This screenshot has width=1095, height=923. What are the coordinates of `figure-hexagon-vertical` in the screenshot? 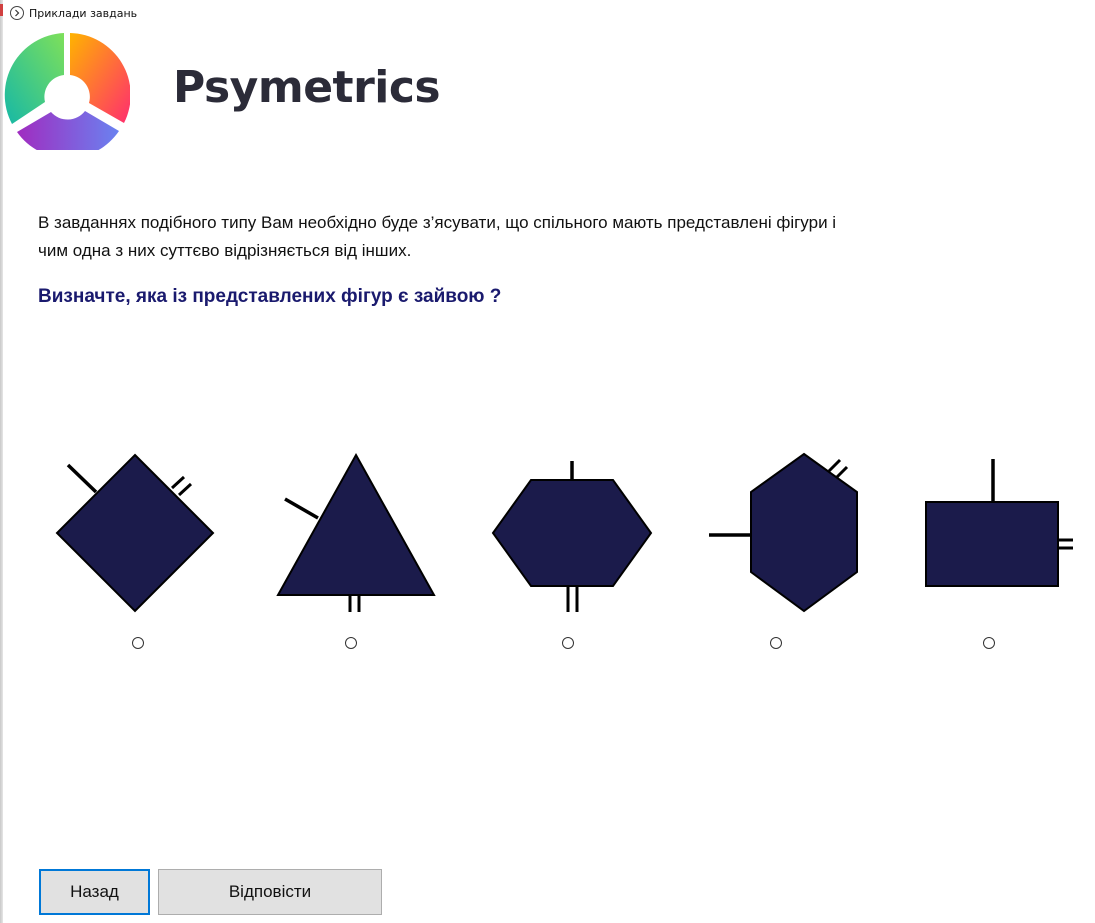 It's located at (783, 532).